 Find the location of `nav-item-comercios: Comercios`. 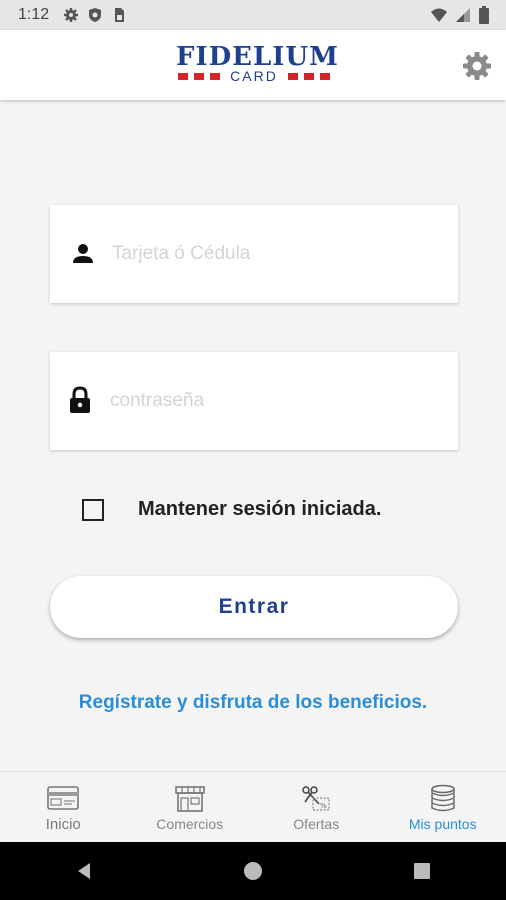

nav-item-comercios: Comercios is located at coordinates (190, 807).